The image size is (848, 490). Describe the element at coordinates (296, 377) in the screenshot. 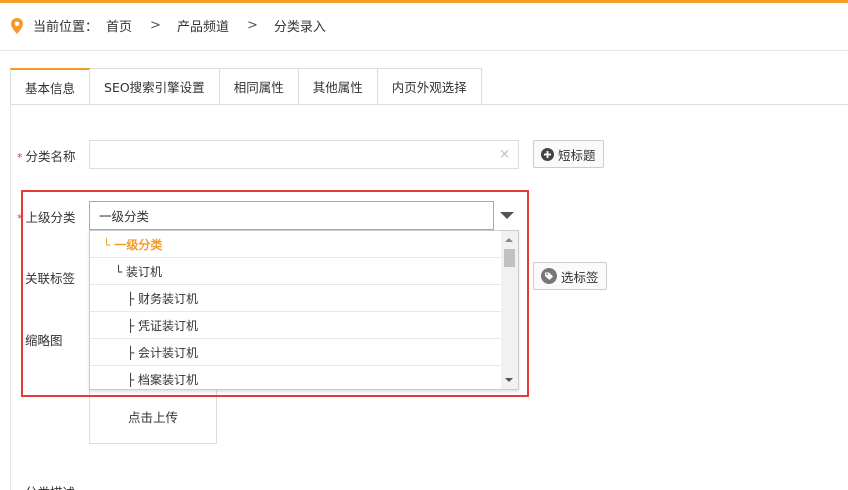

I see `dropdown-option: ├ 档案装订机` at that location.